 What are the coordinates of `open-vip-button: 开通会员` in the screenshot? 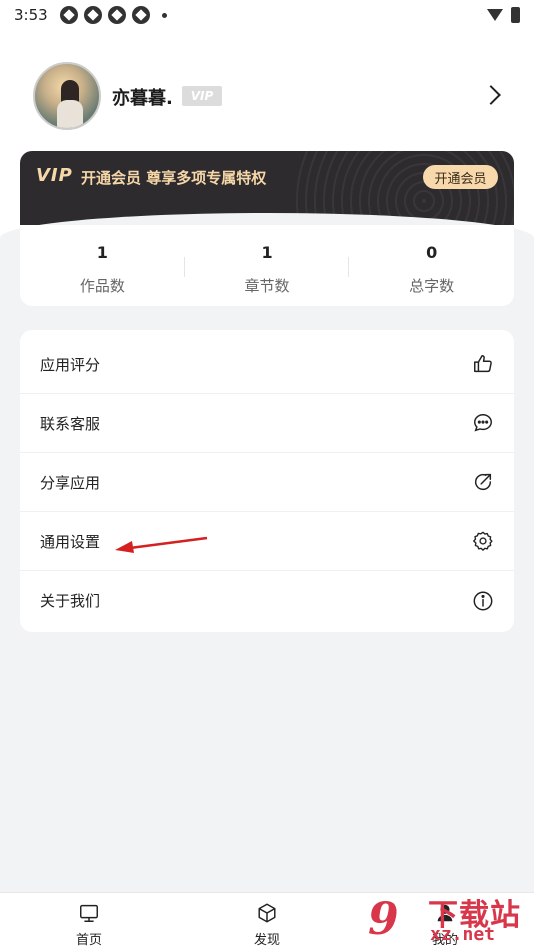 It's located at (460, 177).